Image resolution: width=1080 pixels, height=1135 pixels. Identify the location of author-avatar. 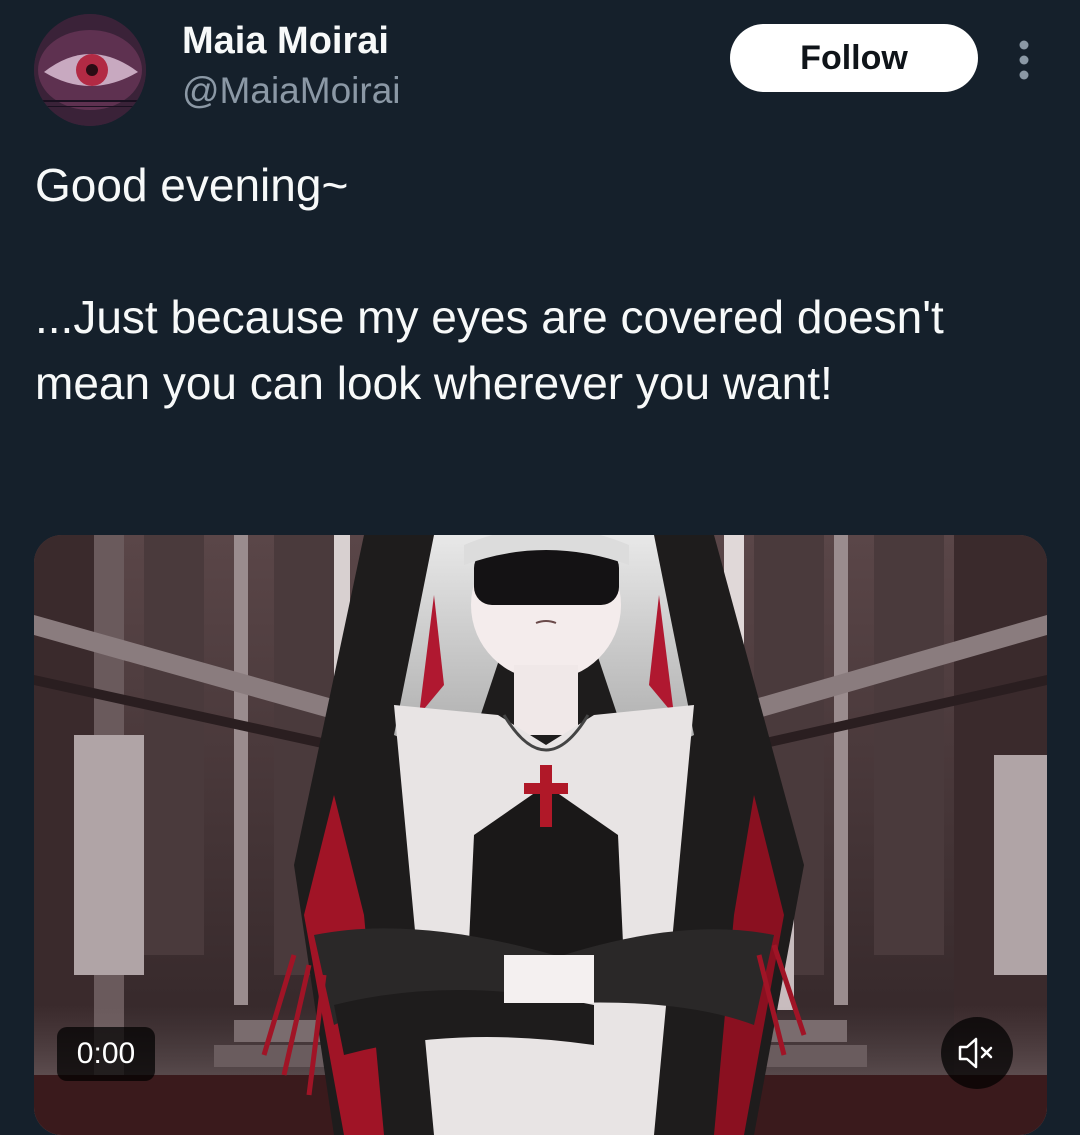
(90, 70).